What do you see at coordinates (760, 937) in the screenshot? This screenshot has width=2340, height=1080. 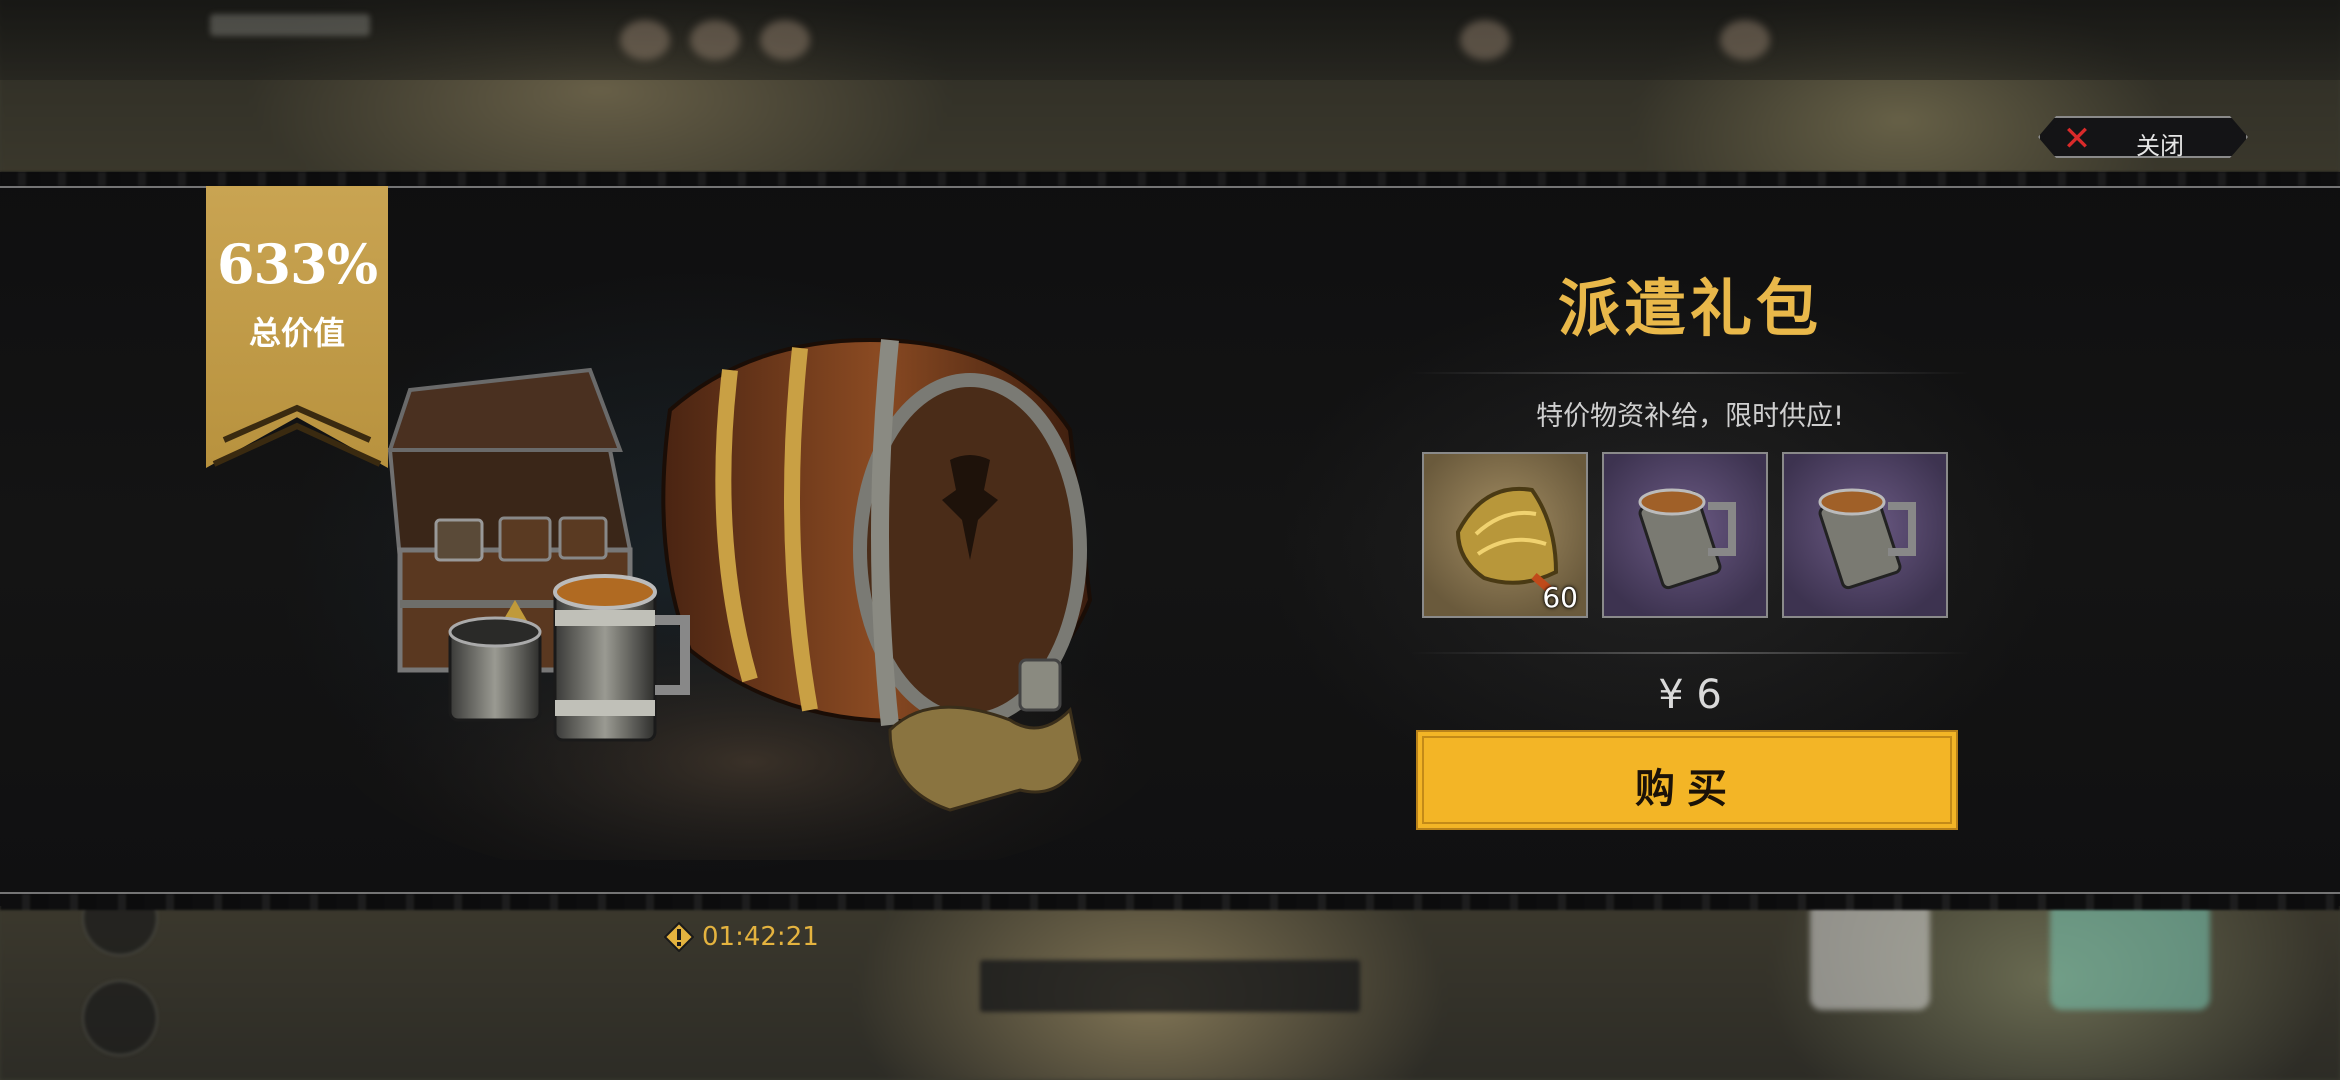 I see `countdown-timer: 01:42:21` at bounding box center [760, 937].